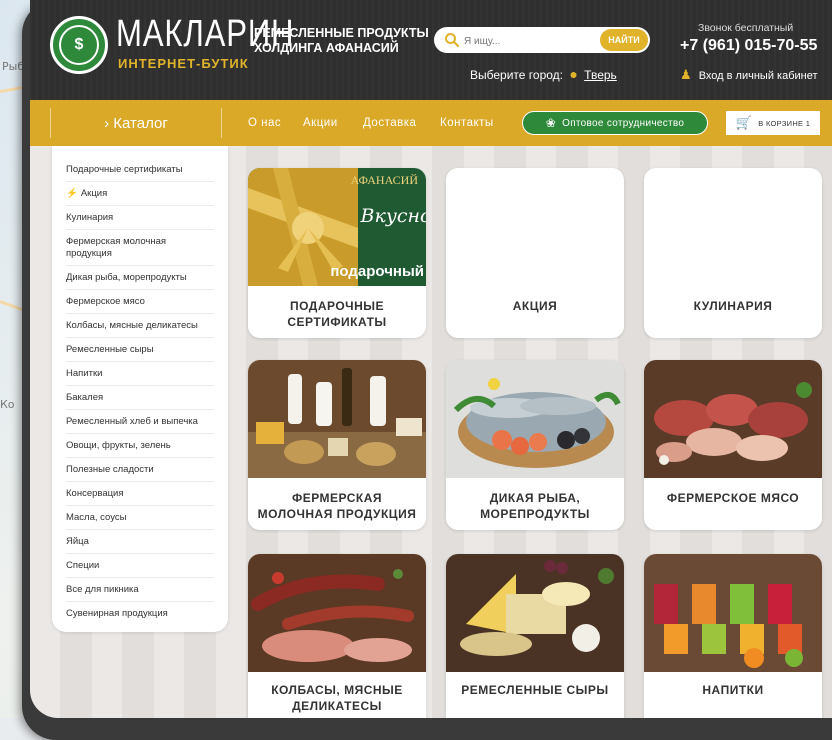  Describe the element at coordinates (7, 404) in the screenshot. I see `map-label: Ко` at that location.